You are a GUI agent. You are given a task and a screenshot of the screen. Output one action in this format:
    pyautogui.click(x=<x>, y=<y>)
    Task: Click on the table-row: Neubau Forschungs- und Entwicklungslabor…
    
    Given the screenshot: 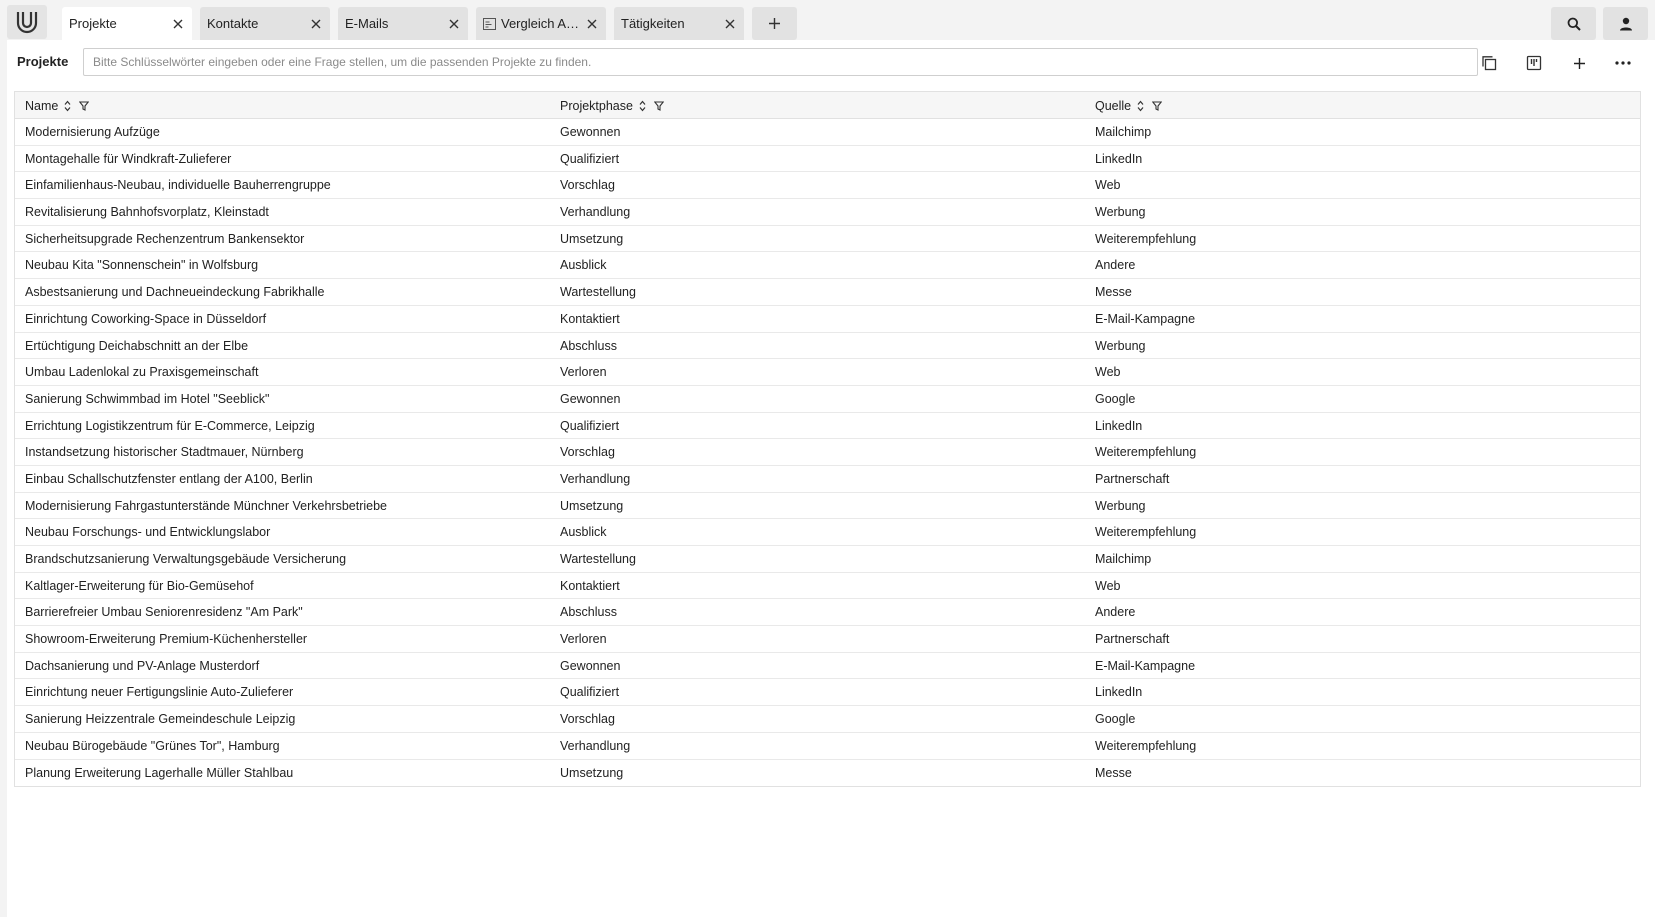 What is the action you would take?
    pyautogui.click(x=827, y=532)
    